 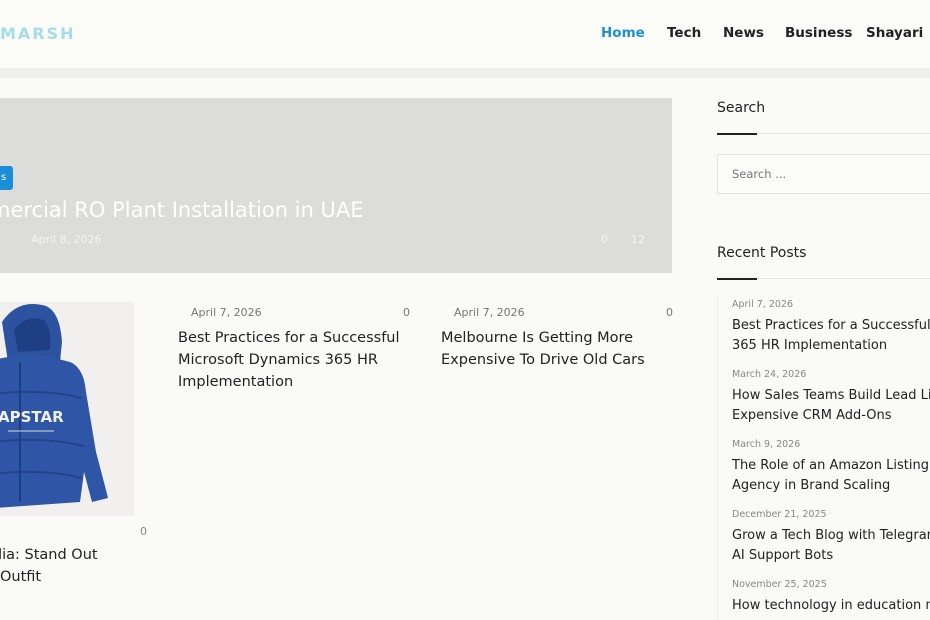 I want to click on post-title: stralia: Stand Out Outfit, so click(x=65, y=566).